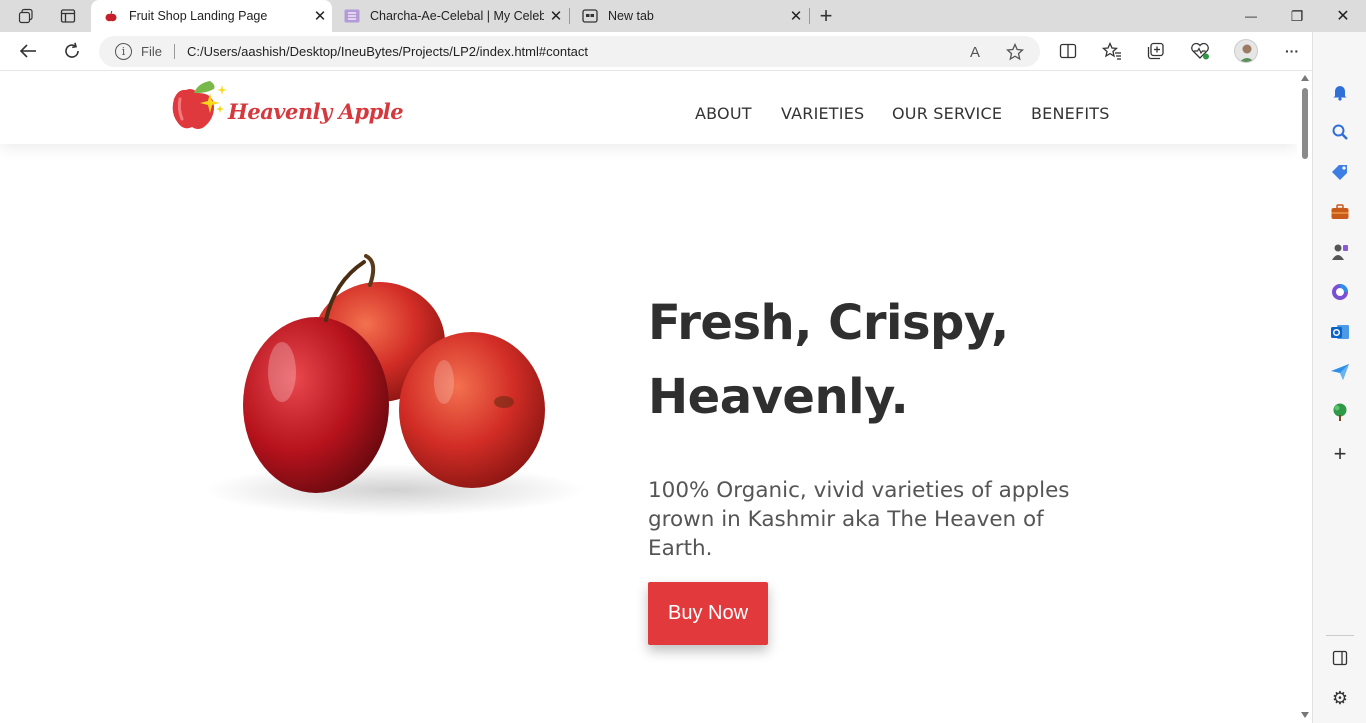  What do you see at coordinates (1343, 16) in the screenshot?
I see `window-close-icon: ✕` at bounding box center [1343, 16].